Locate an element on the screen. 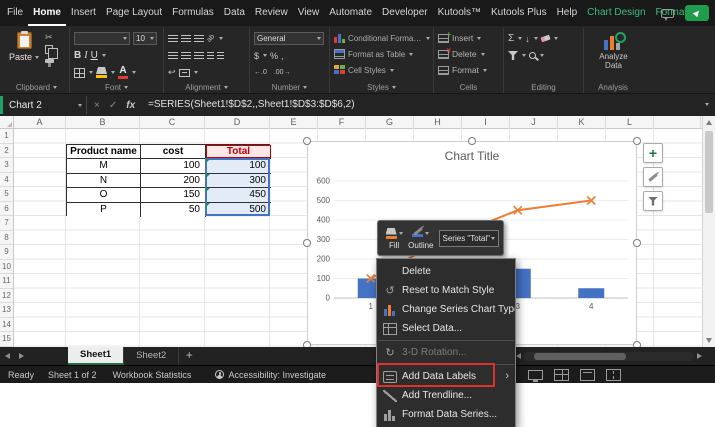  table-header-total: Total is located at coordinates (238, 151).